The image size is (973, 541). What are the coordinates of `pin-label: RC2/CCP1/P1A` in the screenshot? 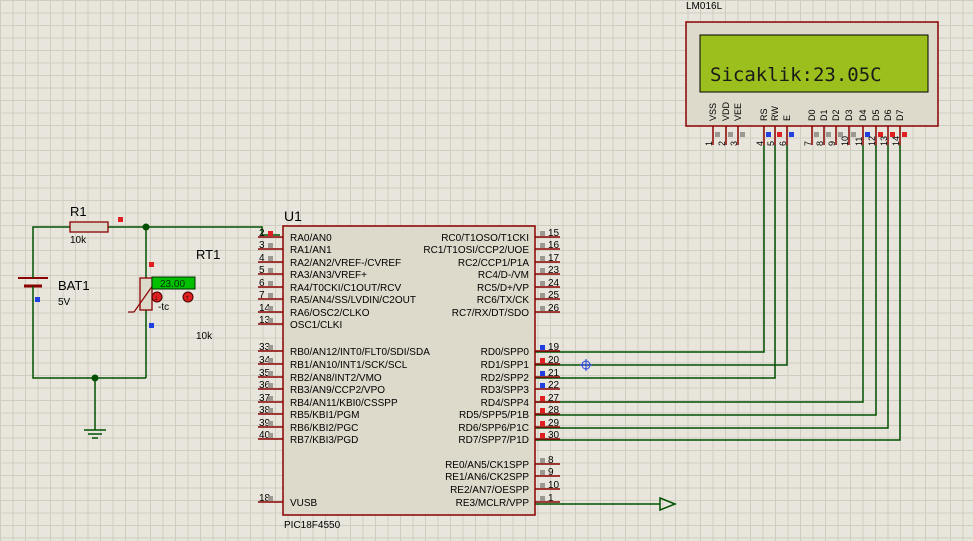 It's located at (493, 263).